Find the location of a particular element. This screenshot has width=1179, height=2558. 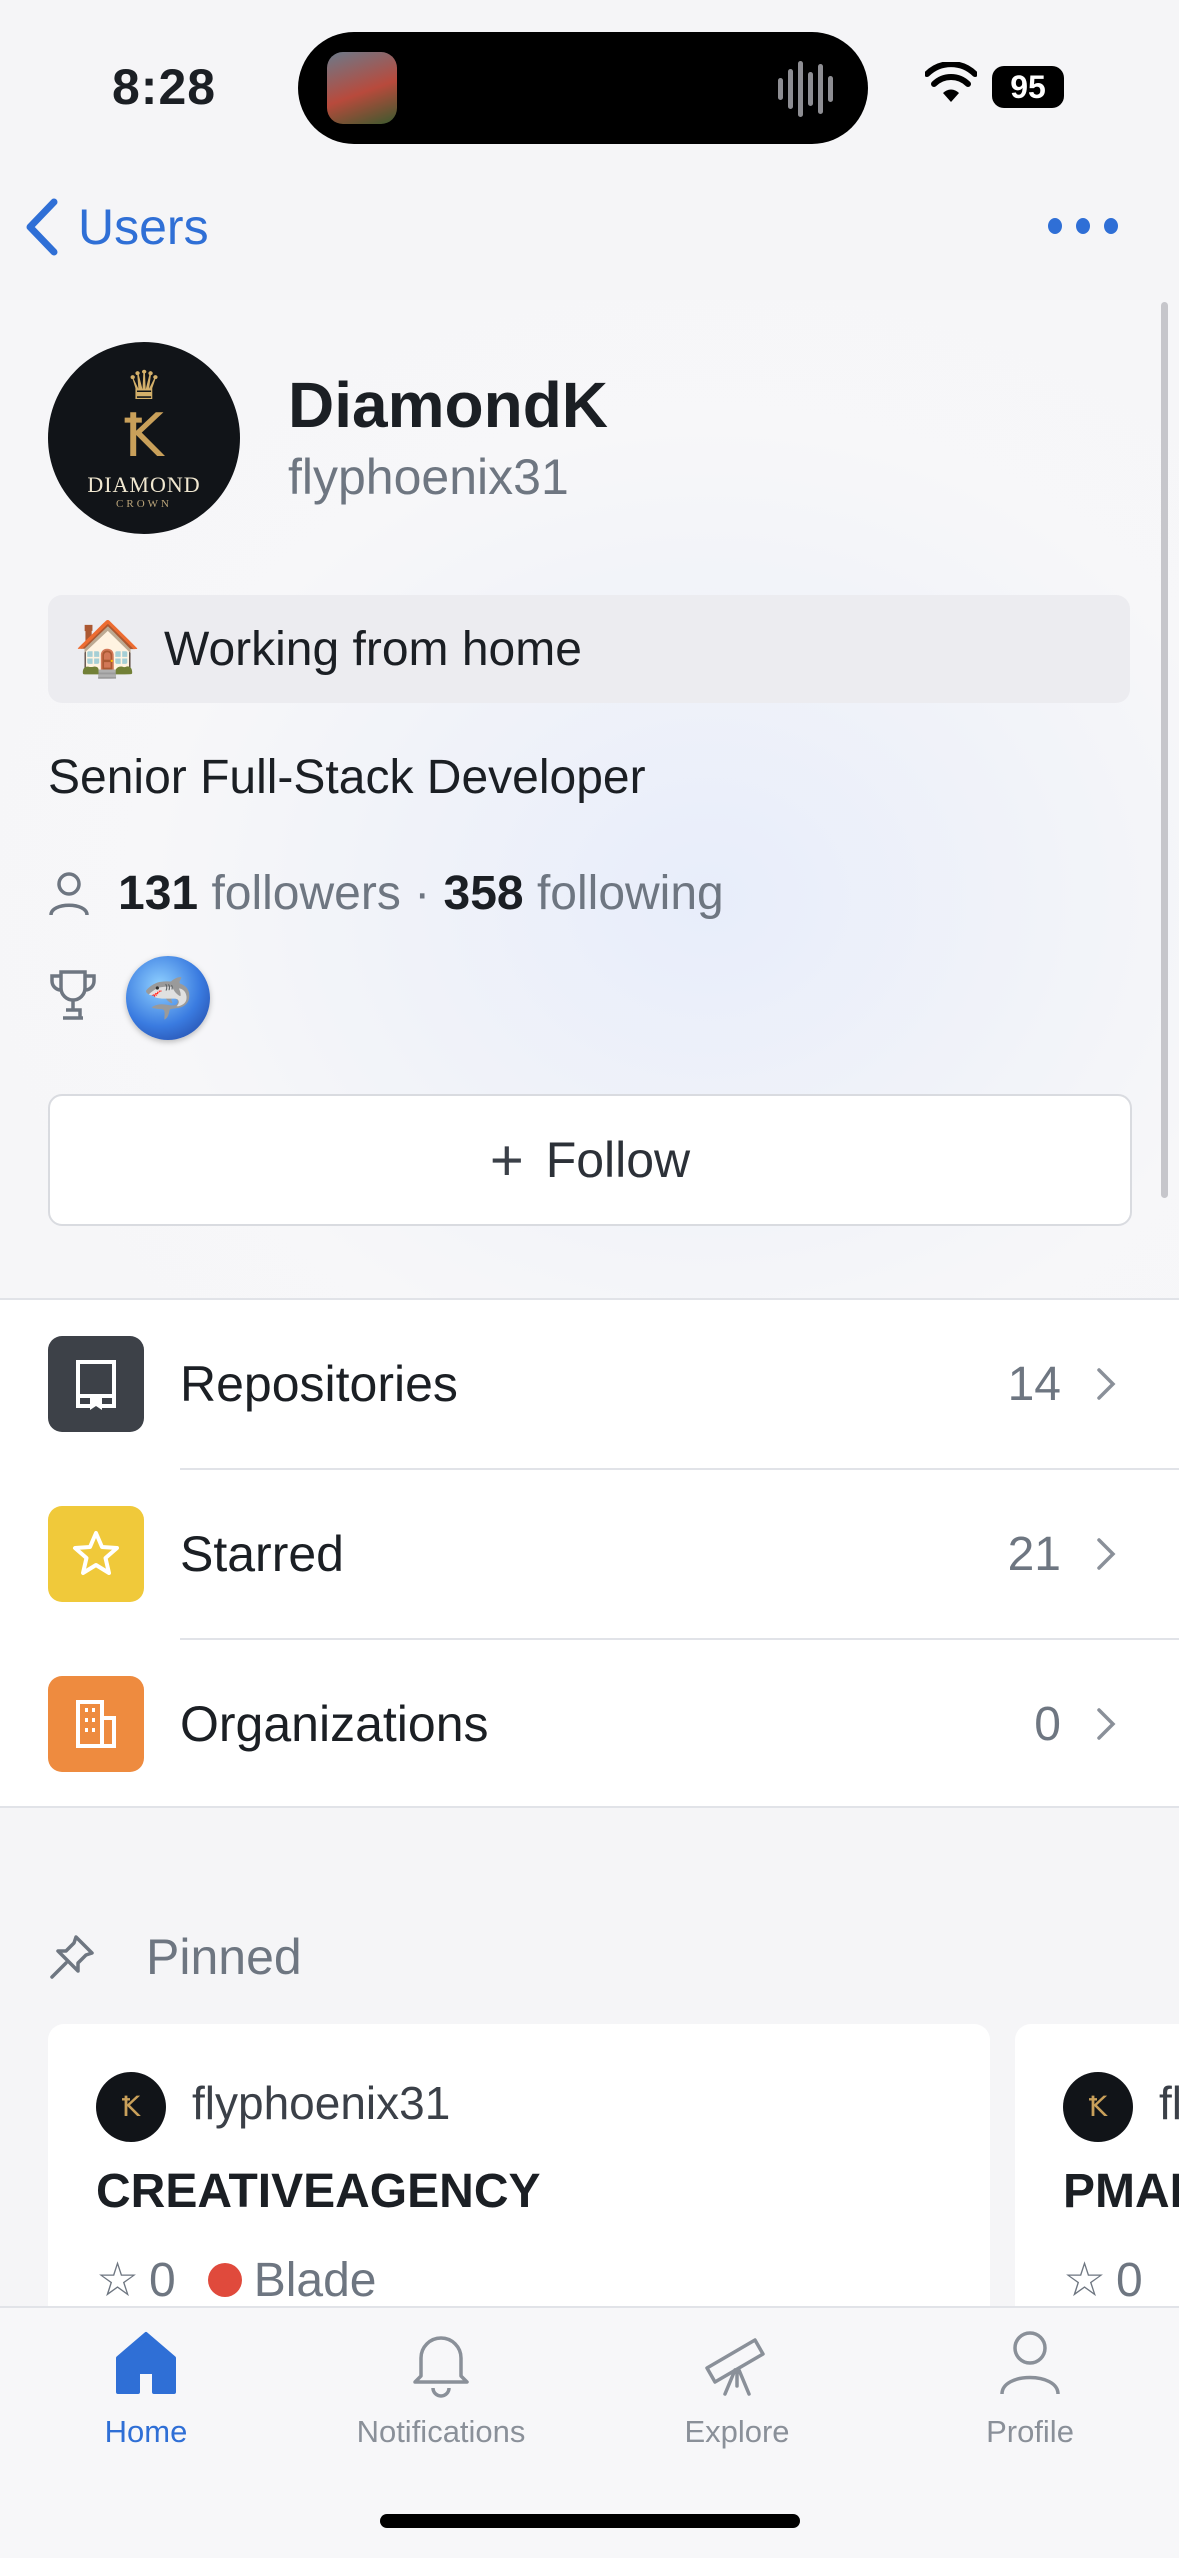

home-indicator is located at coordinates (590, 2521).